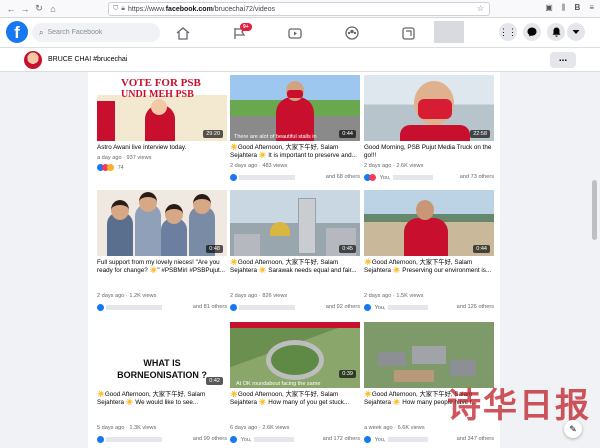 The width and height of the screenshot is (600, 448). I want to click on video-meta: 2 days ago · 1.5K views, so click(394, 296).